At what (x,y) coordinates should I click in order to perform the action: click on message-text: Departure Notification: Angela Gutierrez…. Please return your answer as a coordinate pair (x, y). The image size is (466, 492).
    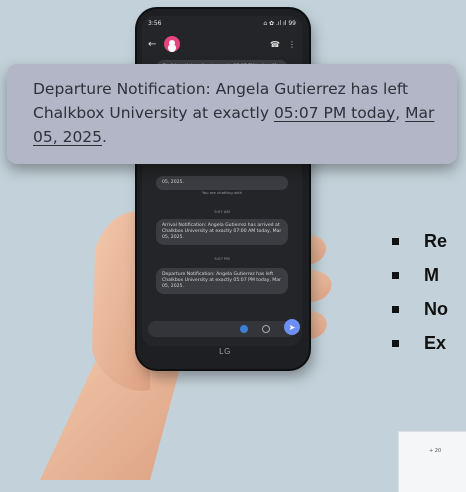
    Looking at the image, I should click on (221, 280).